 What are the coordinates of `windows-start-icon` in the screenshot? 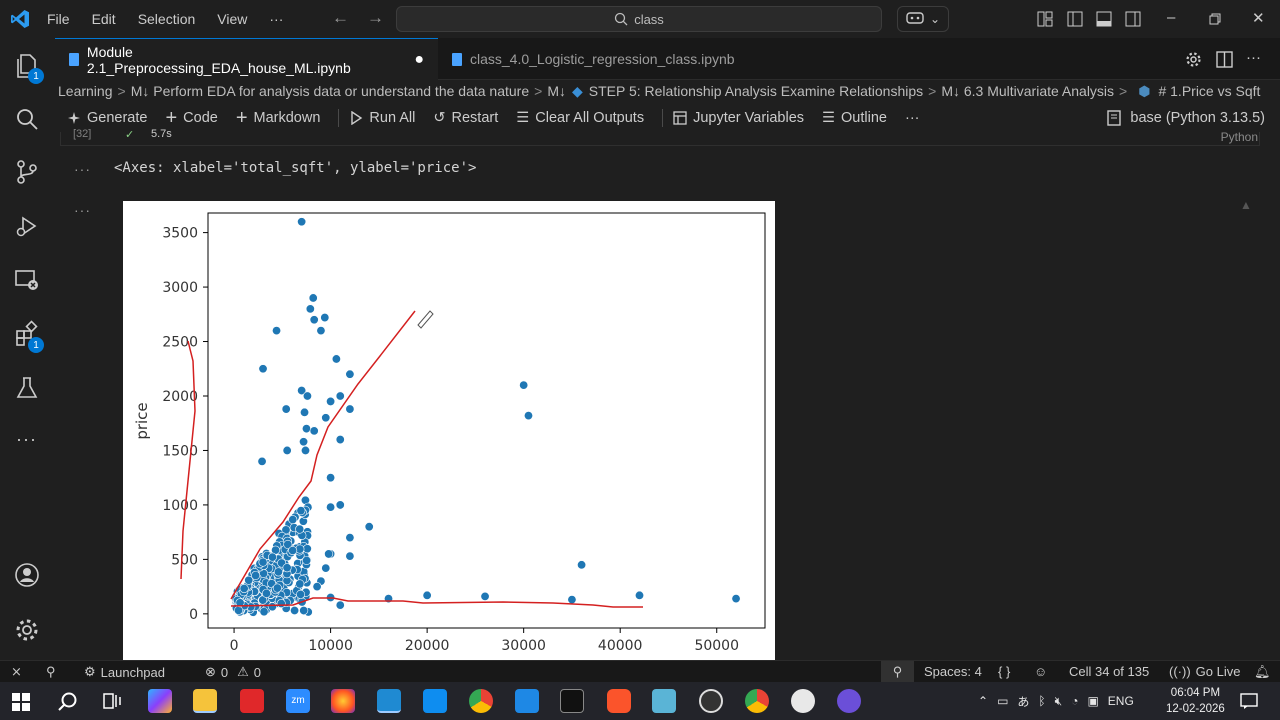 It's located at (21, 702).